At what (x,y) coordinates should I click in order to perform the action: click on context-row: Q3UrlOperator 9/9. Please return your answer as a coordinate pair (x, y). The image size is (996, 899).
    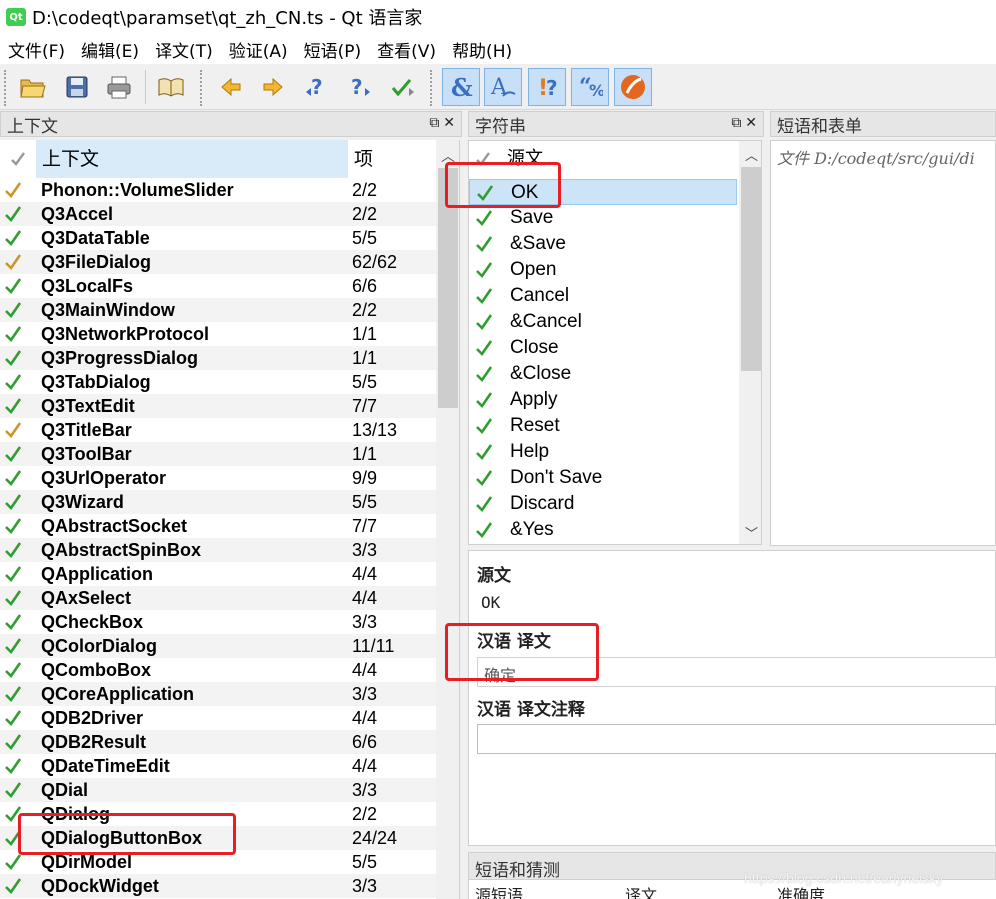
    Looking at the image, I should click on (218, 478).